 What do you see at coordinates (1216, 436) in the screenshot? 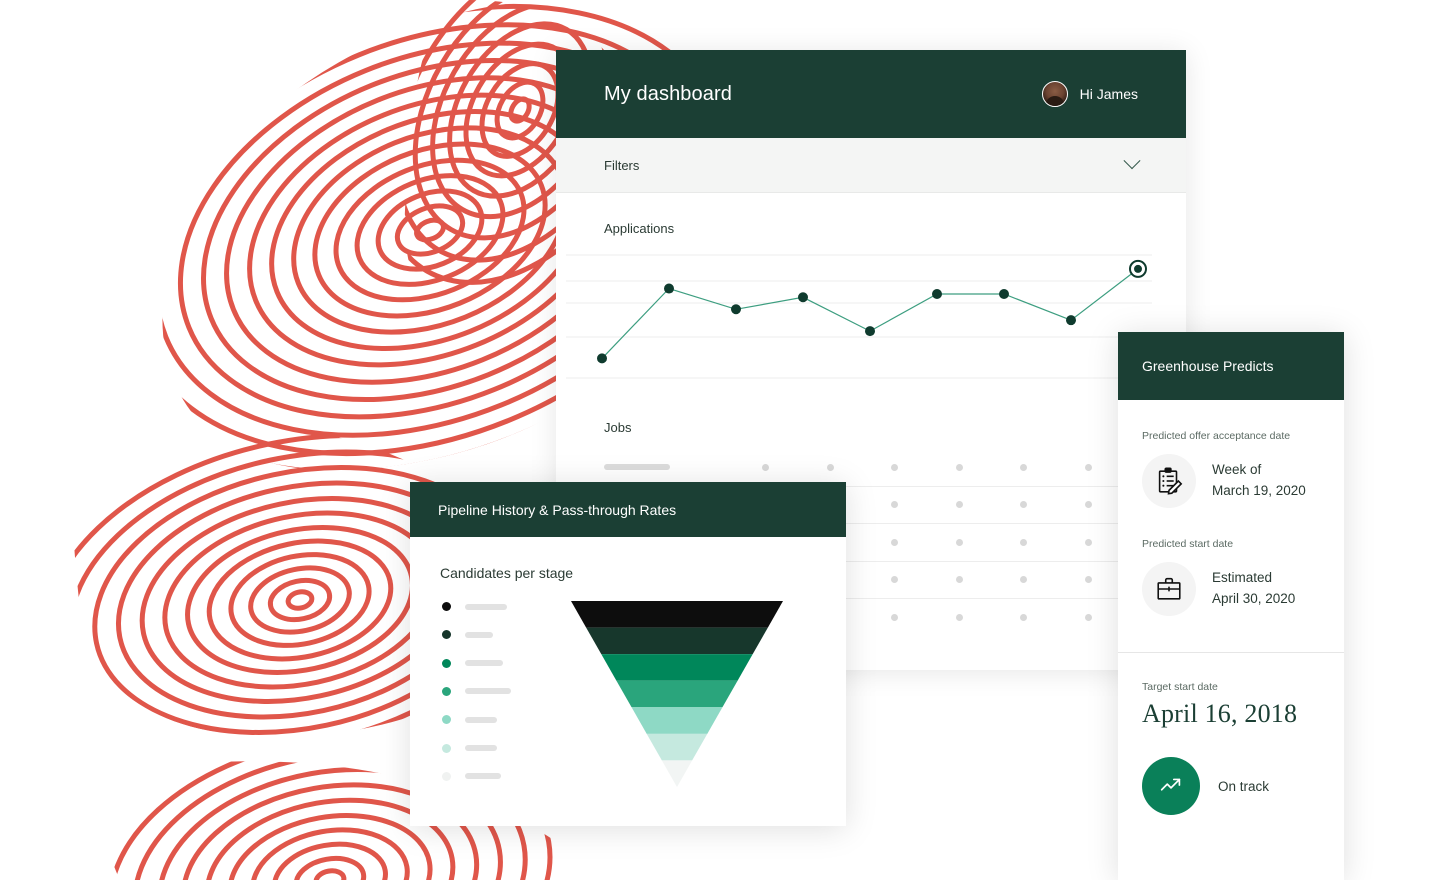
I see `offer-acceptance-label: Predicted offer acceptance date` at bounding box center [1216, 436].